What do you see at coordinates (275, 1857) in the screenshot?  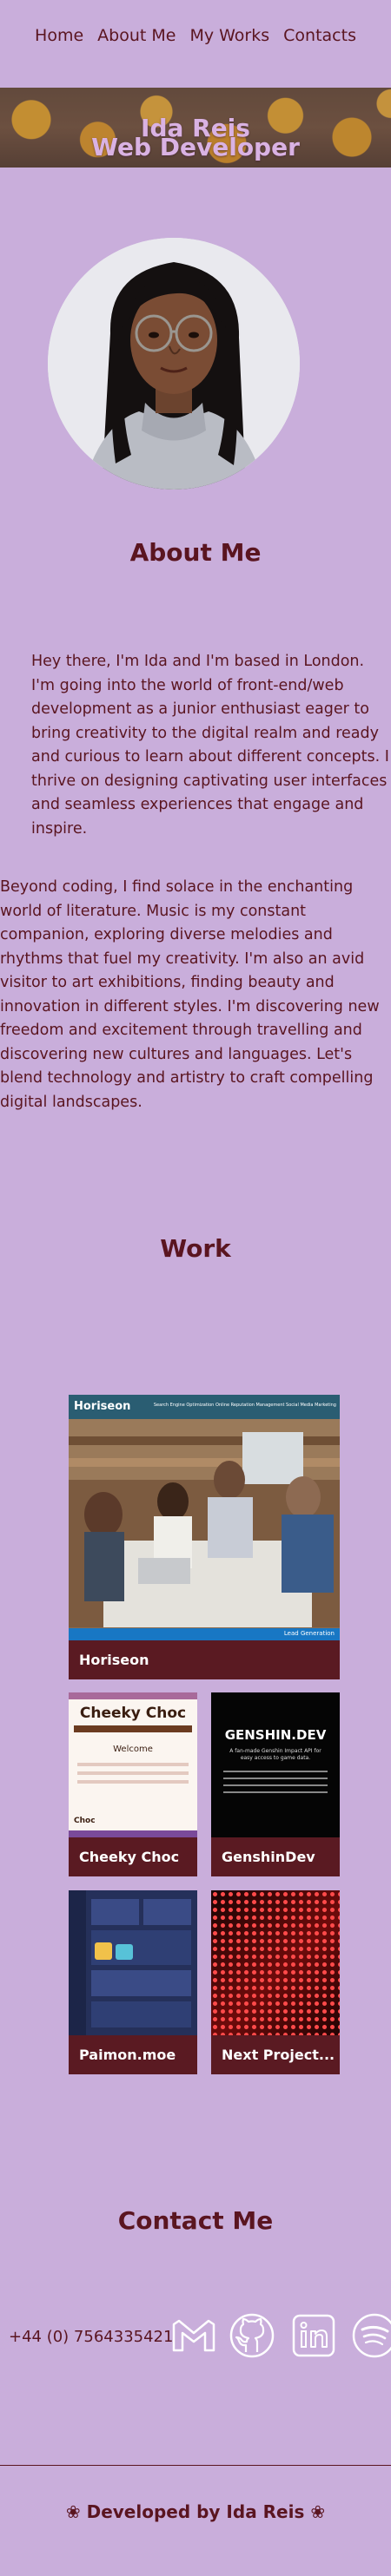 I see `project-caption-genshindev: GenshinDev` at bounding box center [275, 1857].